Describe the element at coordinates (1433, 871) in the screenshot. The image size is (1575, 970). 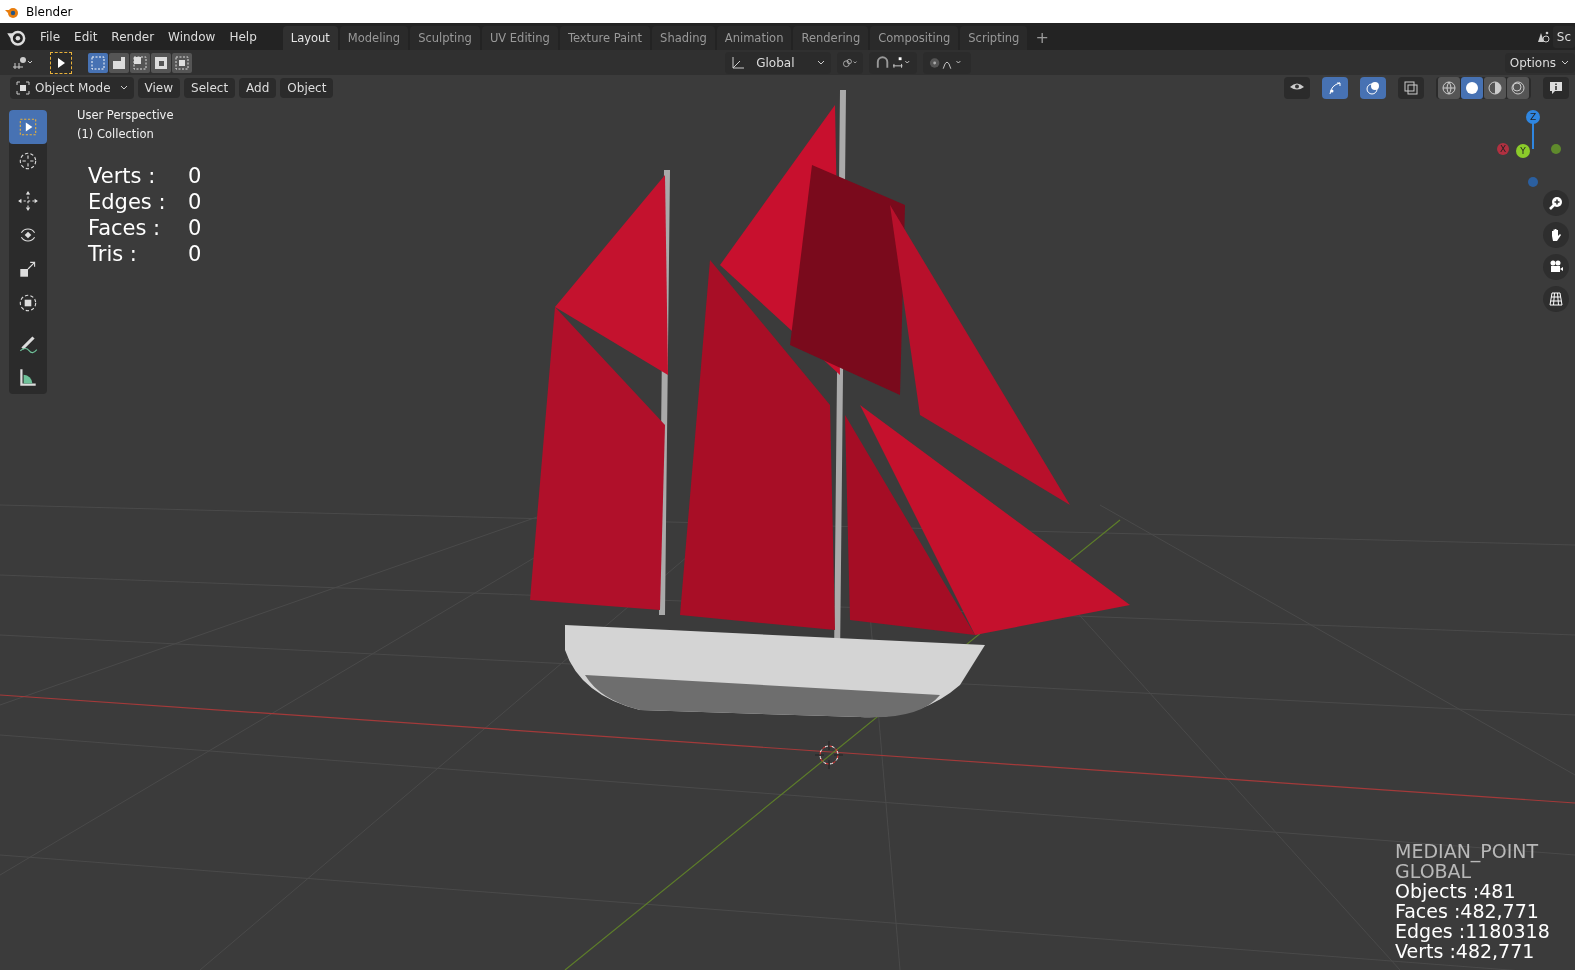
I see `info-text: GLOBAL` at that location.